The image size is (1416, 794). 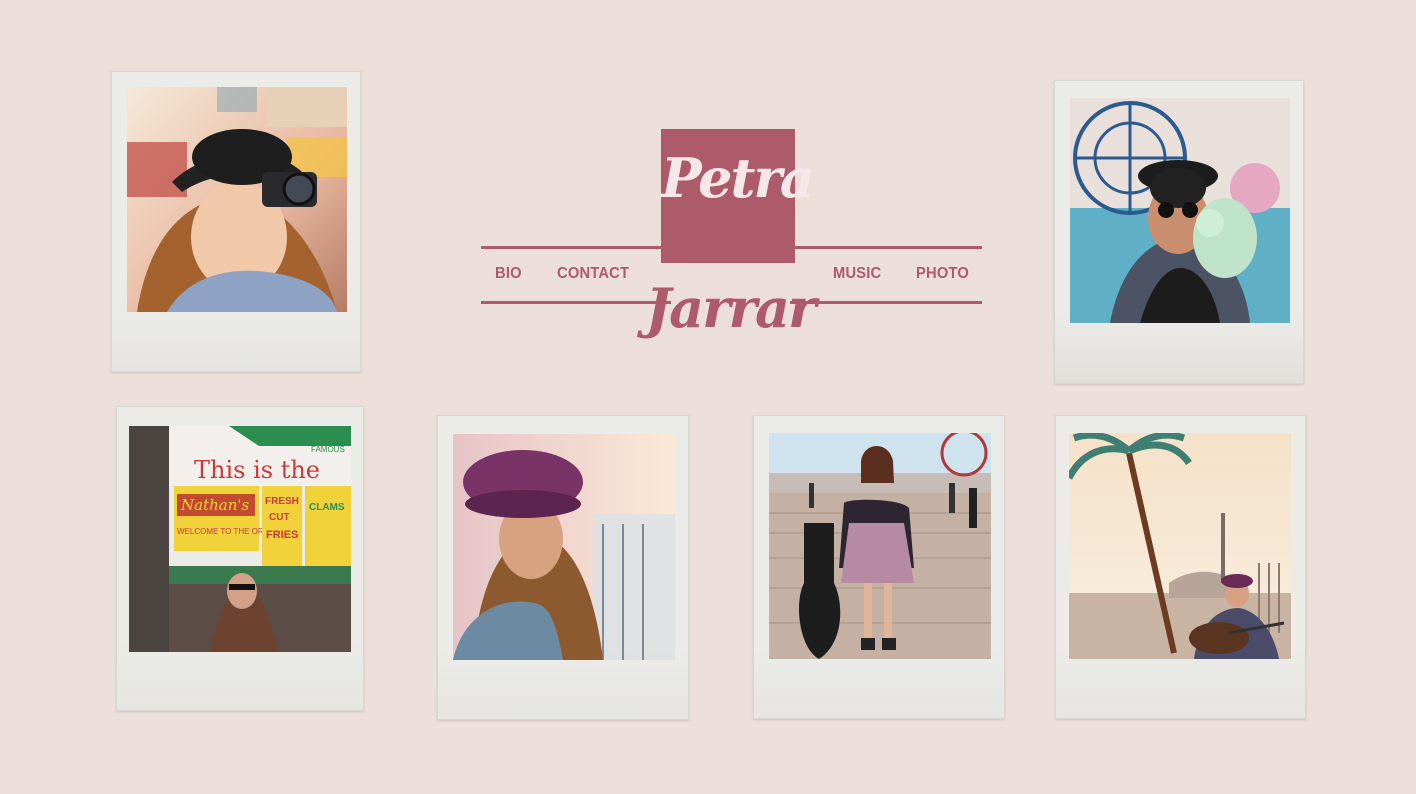 I want to click on sign-famous: FAMOUS, so click(x=328, y=449).